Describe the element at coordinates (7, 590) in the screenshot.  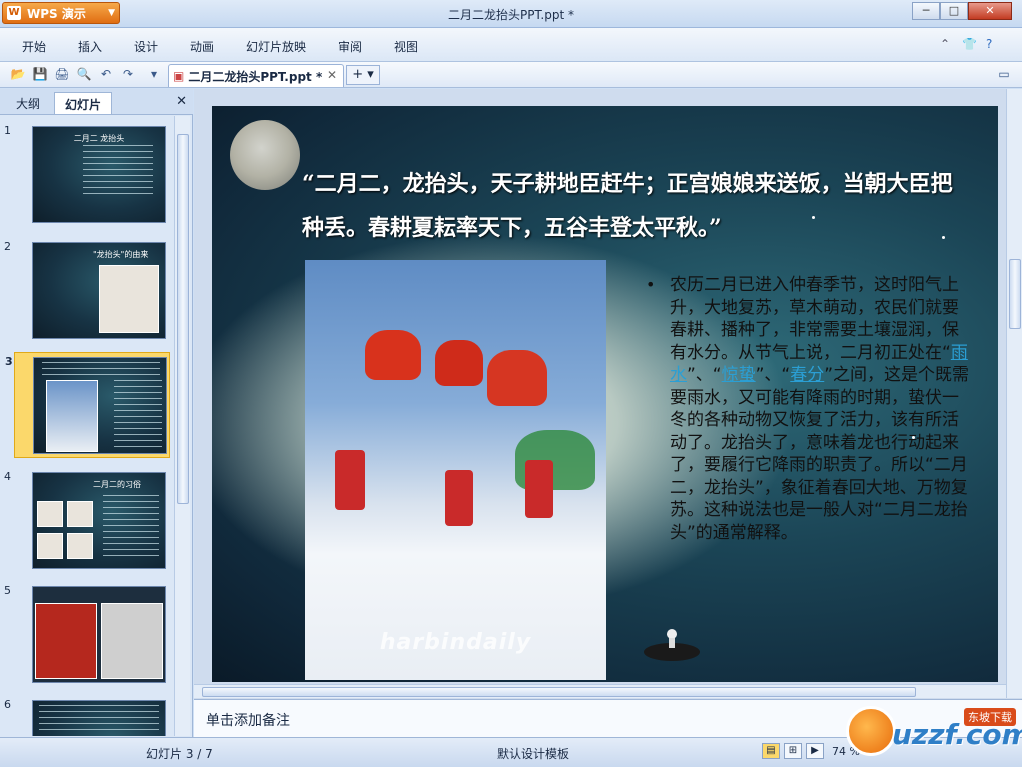
I see `thumbnail-number: 5` at that location.